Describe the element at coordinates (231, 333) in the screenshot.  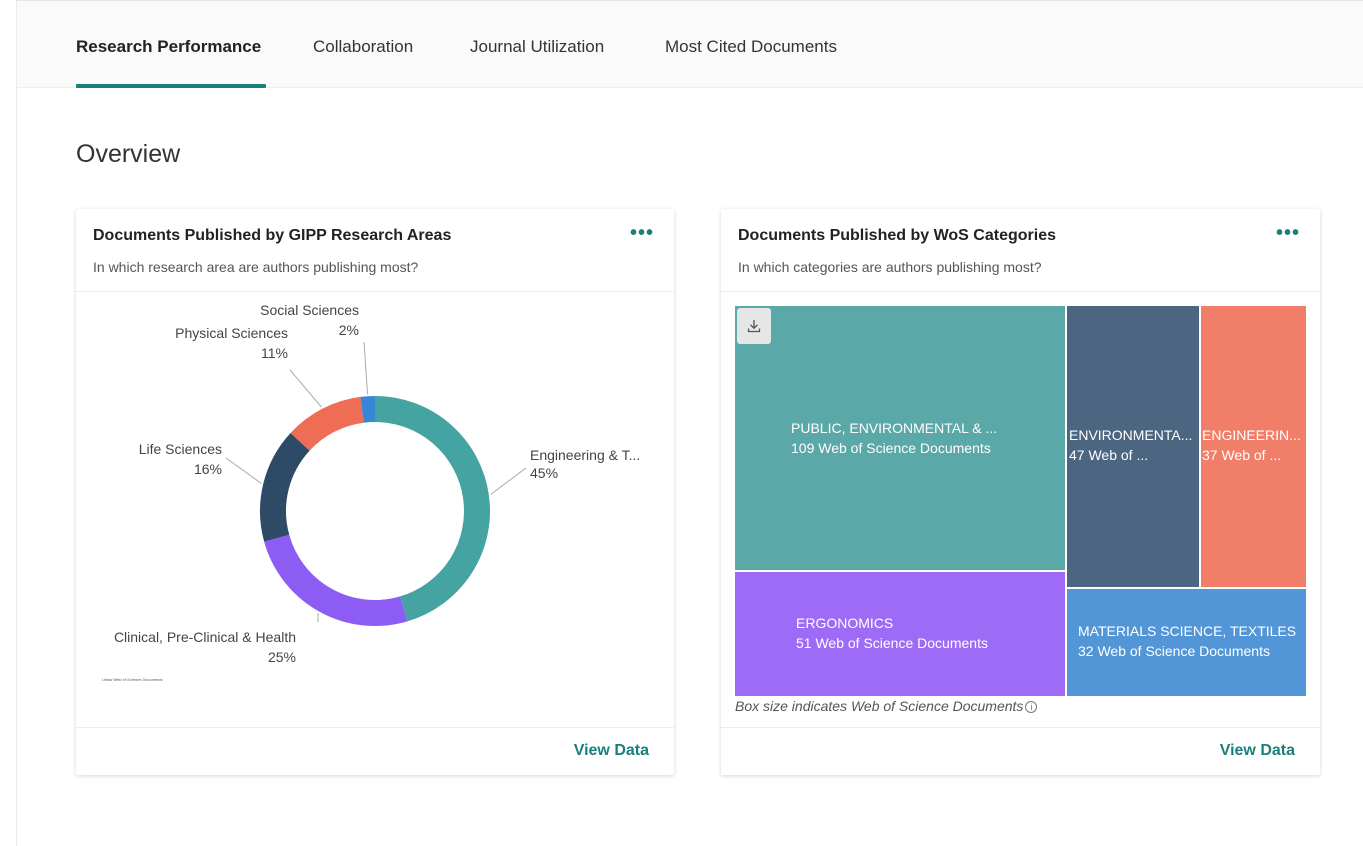
I see `slice-label: Physical Sciences` at that location.